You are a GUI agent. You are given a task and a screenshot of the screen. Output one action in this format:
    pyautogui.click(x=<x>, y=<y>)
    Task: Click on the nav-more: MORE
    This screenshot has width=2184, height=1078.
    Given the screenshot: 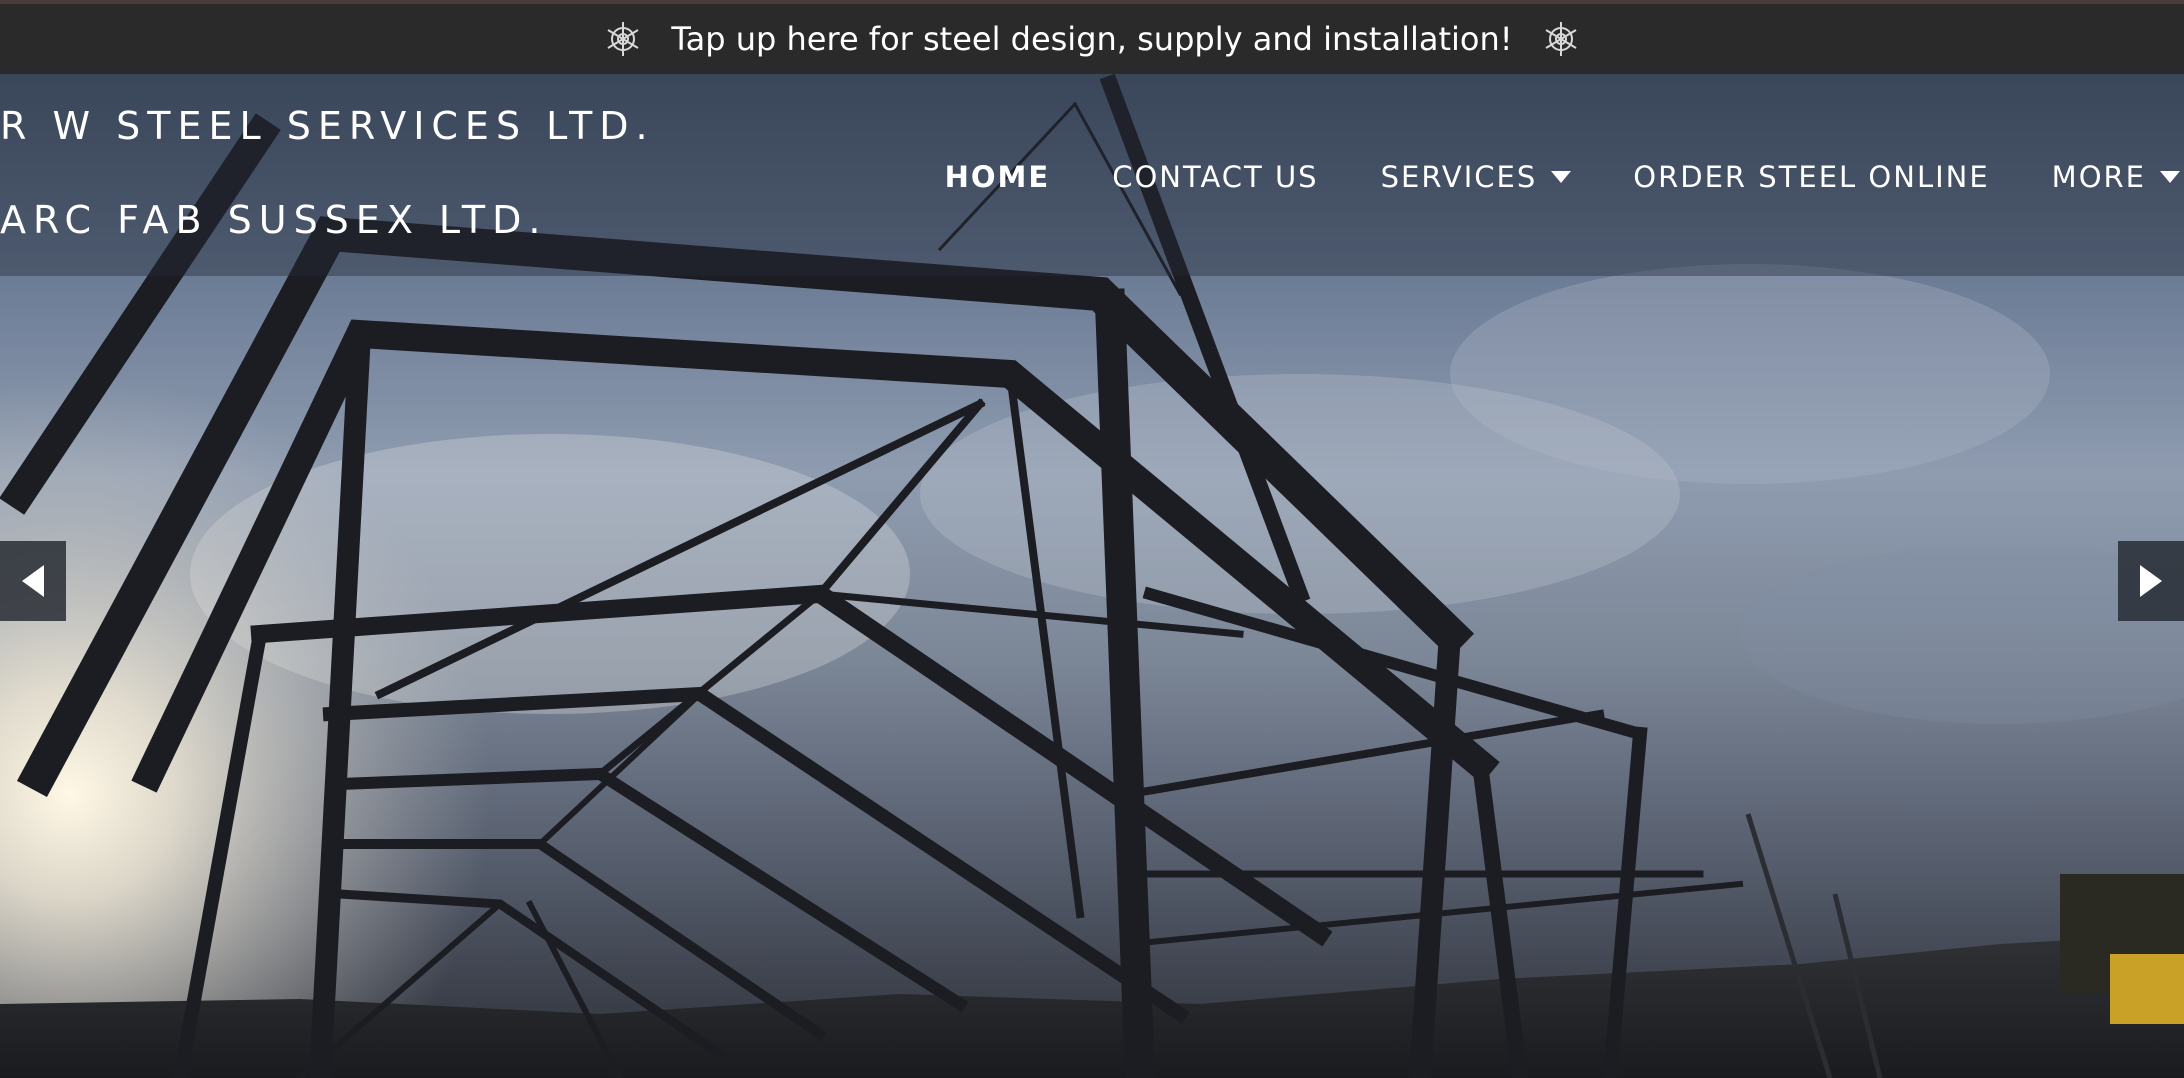 What is the action you would take?
    pyautogui.click(x=2116, y=177)
    